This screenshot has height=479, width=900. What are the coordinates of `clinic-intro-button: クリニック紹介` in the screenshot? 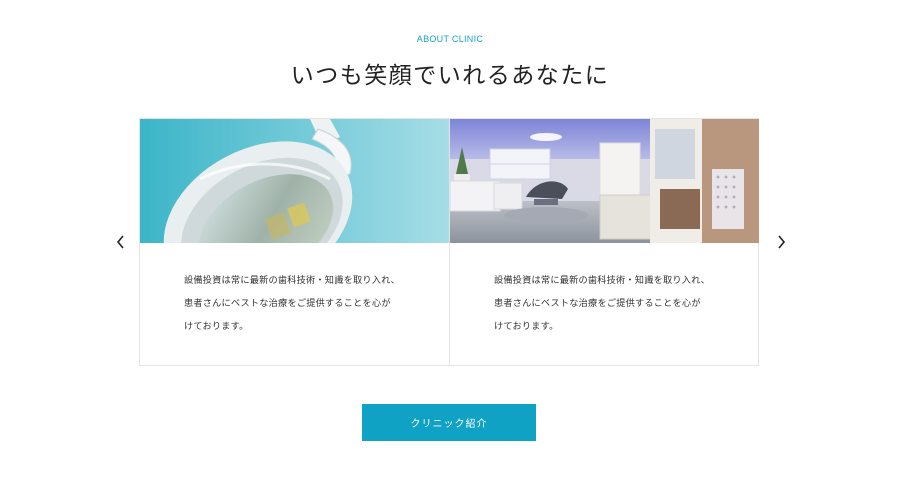 It's located at (449, 422).